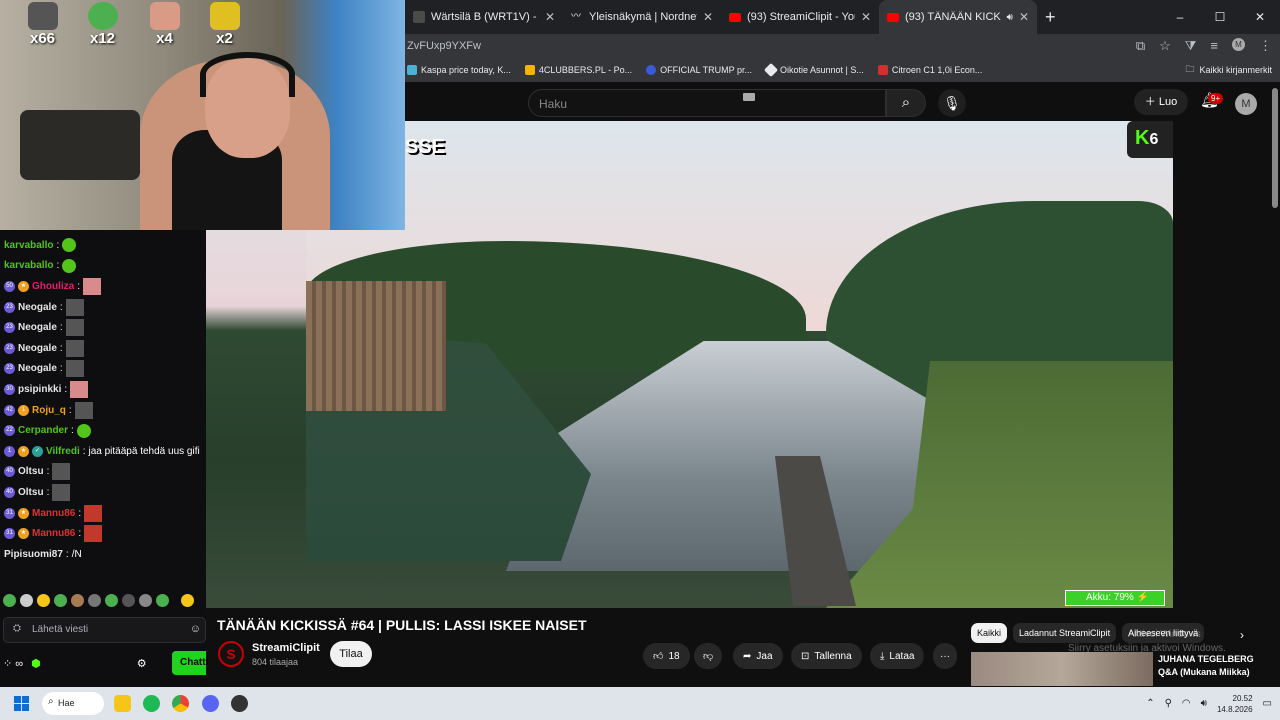  Describe the element at coordinates (286, 648) in the screenshot. I see `channel-name: StreamiClipit` at that location.